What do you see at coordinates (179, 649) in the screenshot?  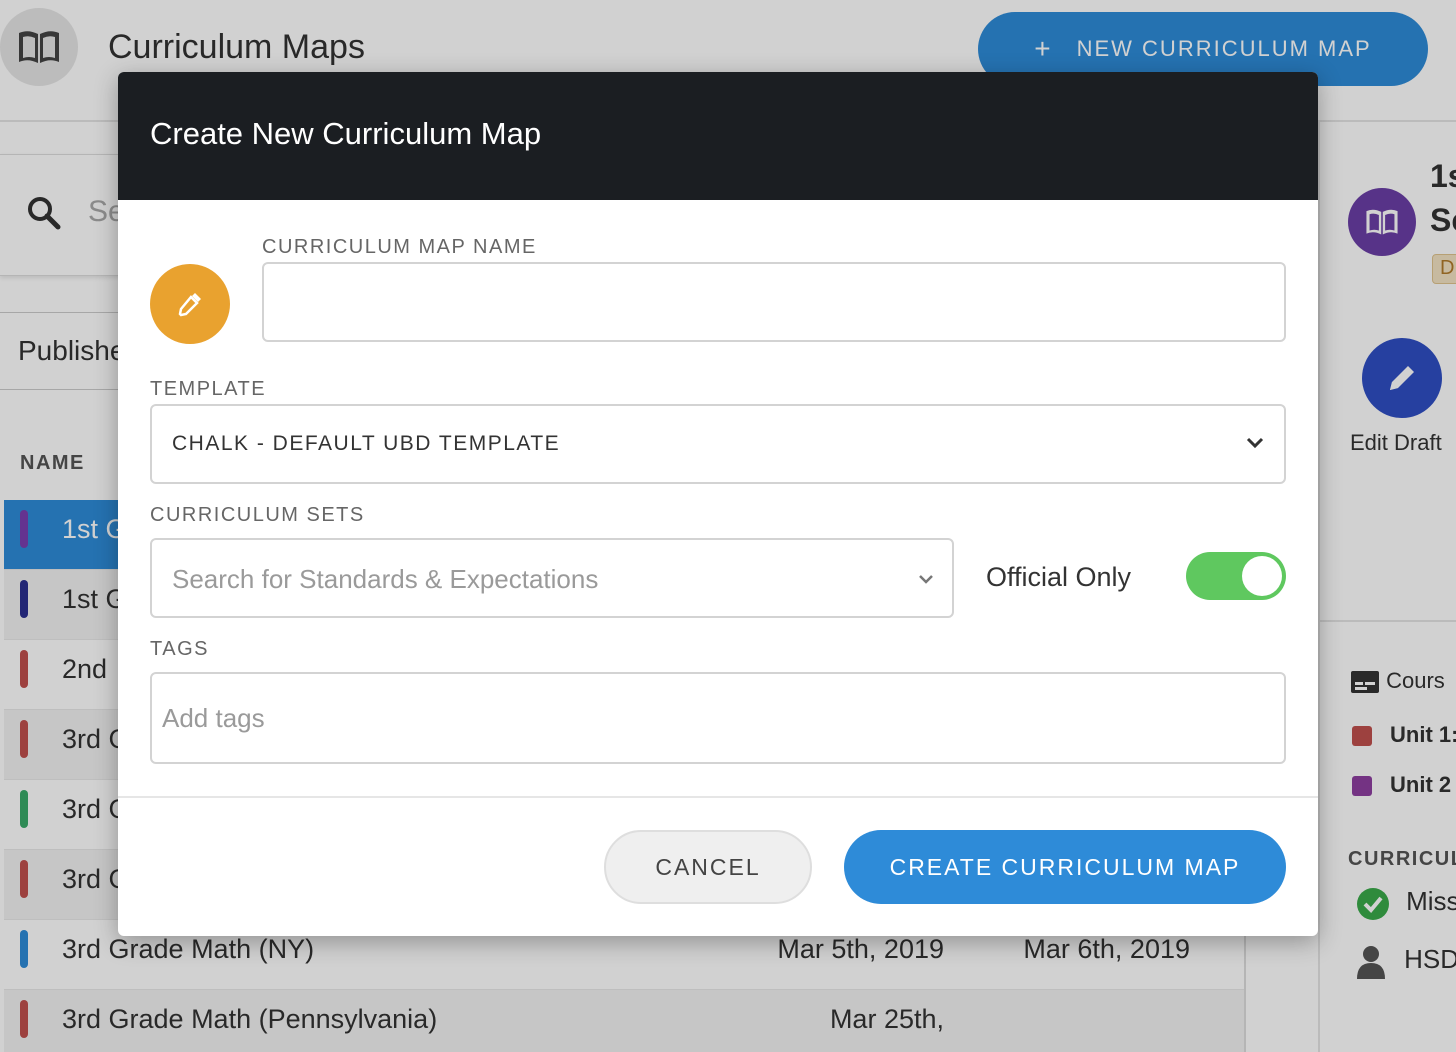 I see `tags-field-label: TAGS` at bounding box center [179, 649].